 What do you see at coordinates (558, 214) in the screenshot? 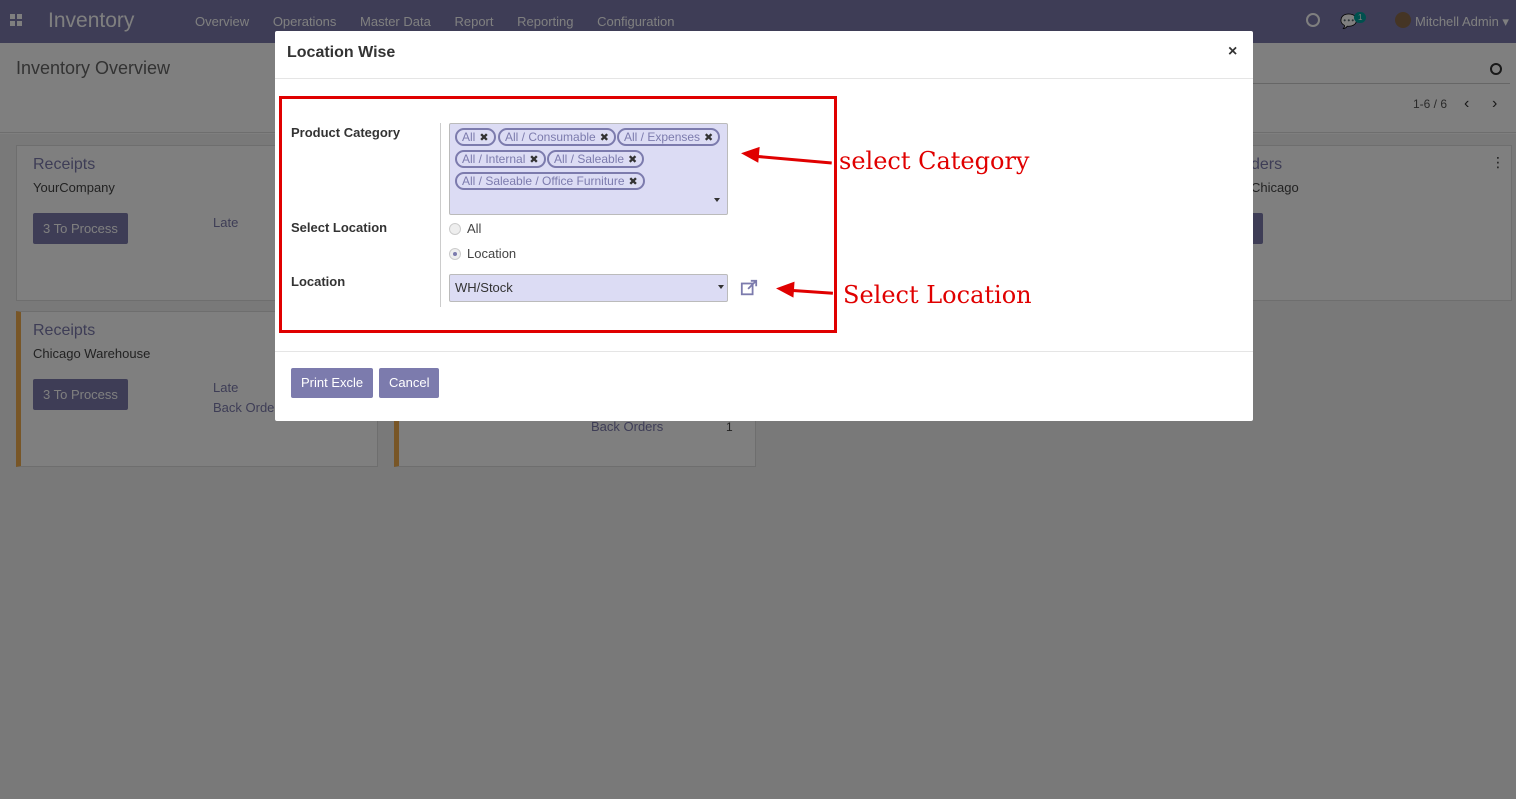
I see `highlight-box` at bounding box center [558, 214].